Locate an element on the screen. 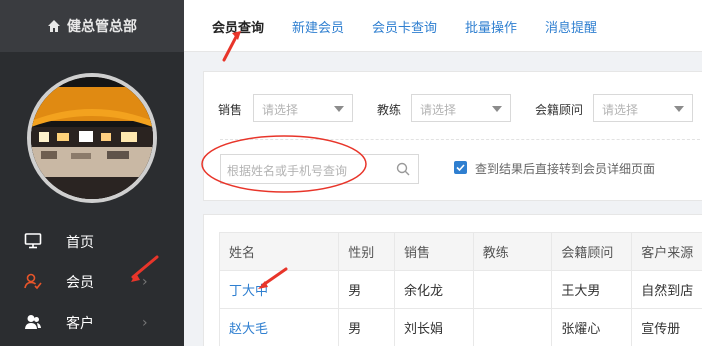 Image resolution: width=702 pixels, height=346 pixels. sidebar-header: 健总管总部 is located at coordinates (92, 26).